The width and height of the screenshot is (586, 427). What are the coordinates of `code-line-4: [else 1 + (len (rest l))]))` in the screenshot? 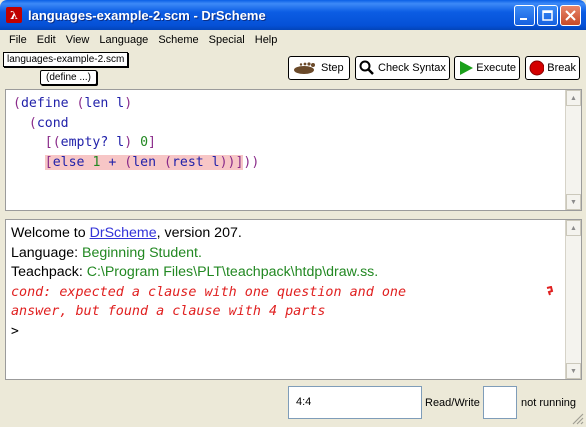 It's located at (152, 162).